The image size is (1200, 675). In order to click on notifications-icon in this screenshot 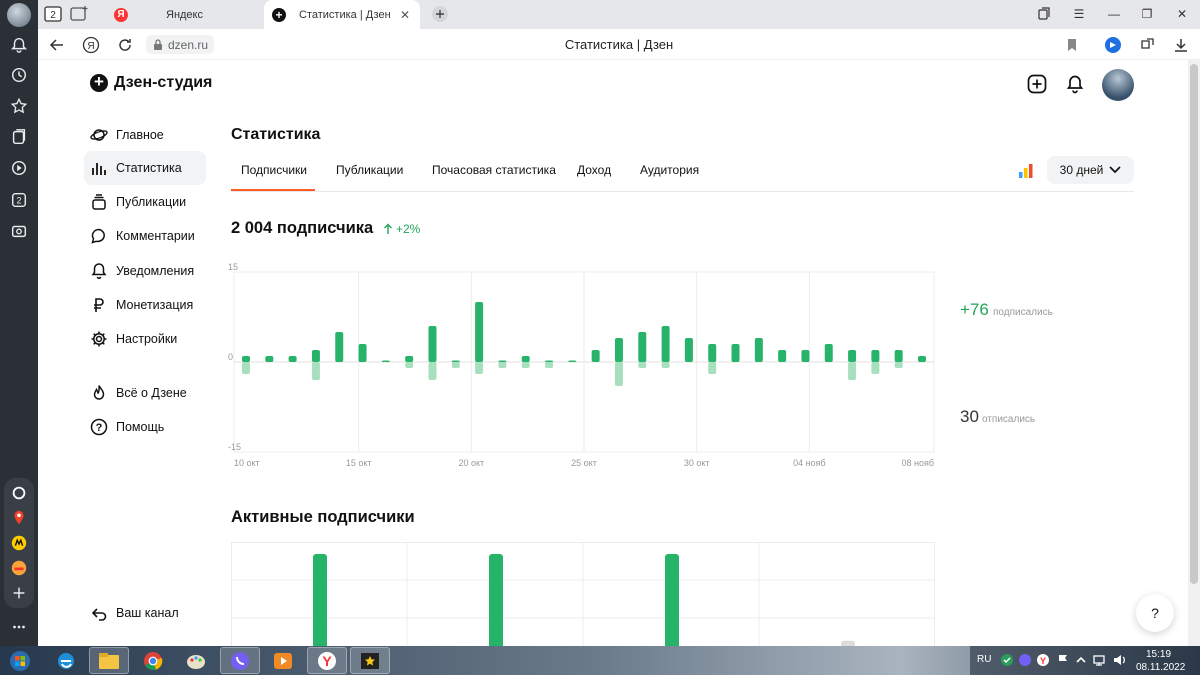, I will do `click(19, 45)`.